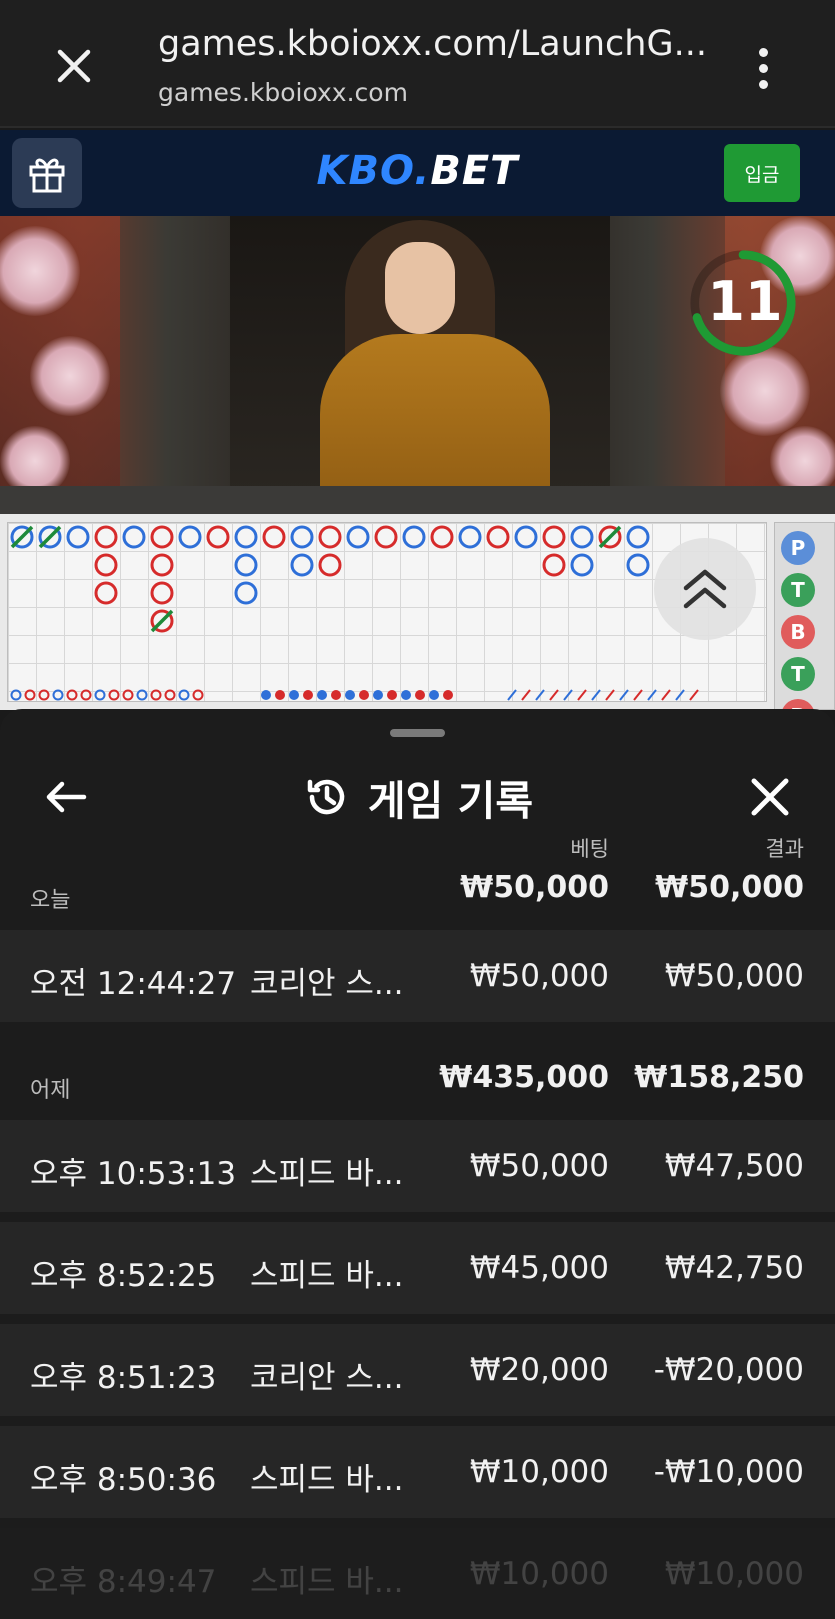  Describe the element at coordinates (728, 1472) in the screenshot. I see `row-result: -₩10,000` at that location.